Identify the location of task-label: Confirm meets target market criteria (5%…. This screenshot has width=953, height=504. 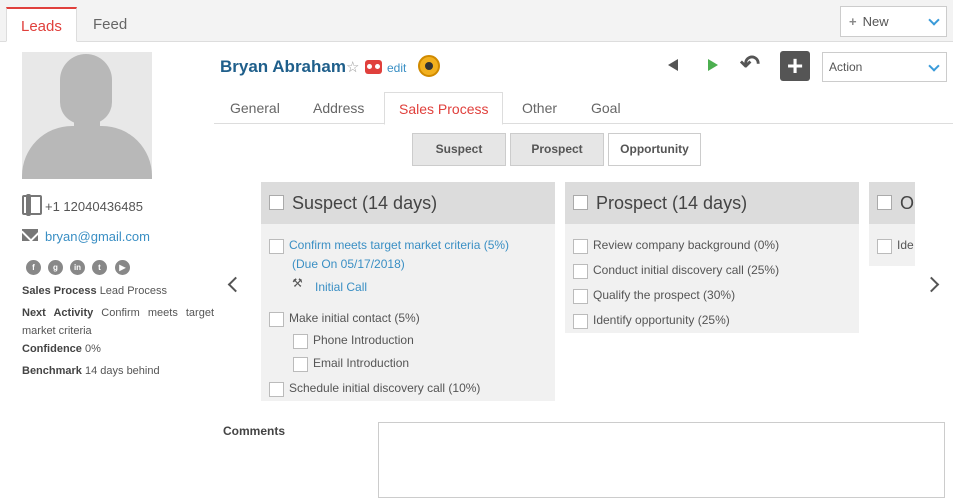
(399, 245).